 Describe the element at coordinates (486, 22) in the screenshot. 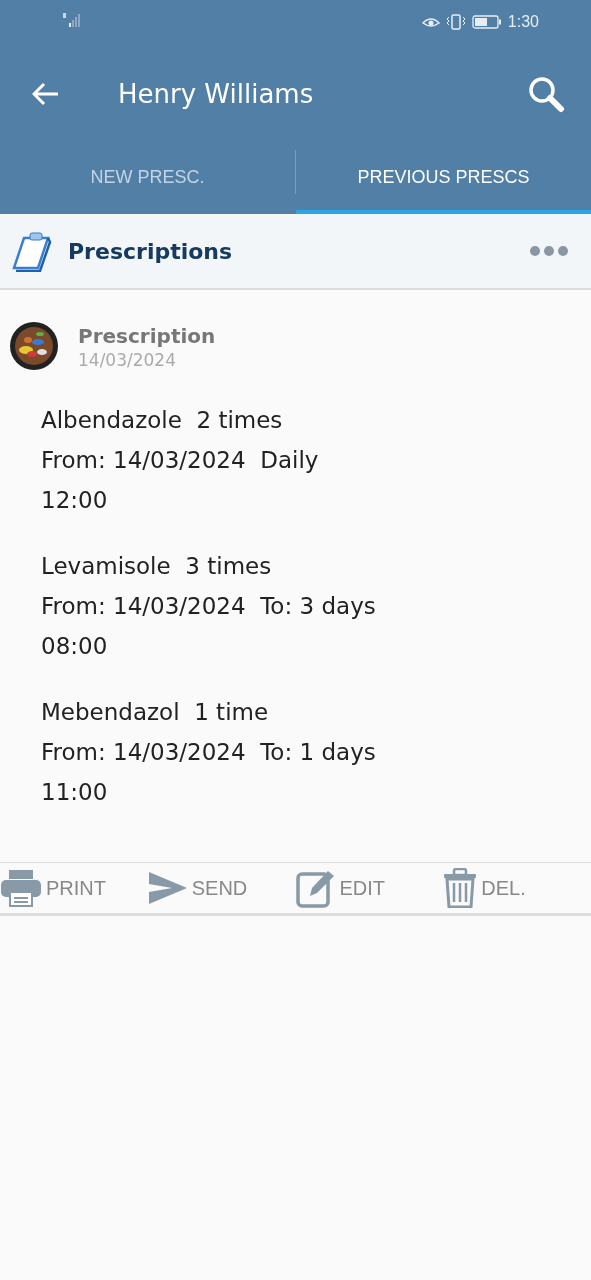

I see `battery-icon` at that location.